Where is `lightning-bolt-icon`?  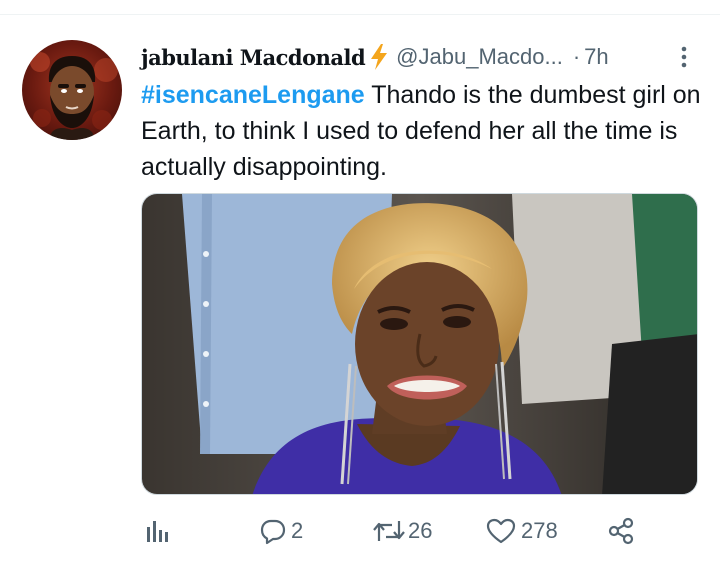
lightning-bolt-icon is located at coordinates (379, 57).